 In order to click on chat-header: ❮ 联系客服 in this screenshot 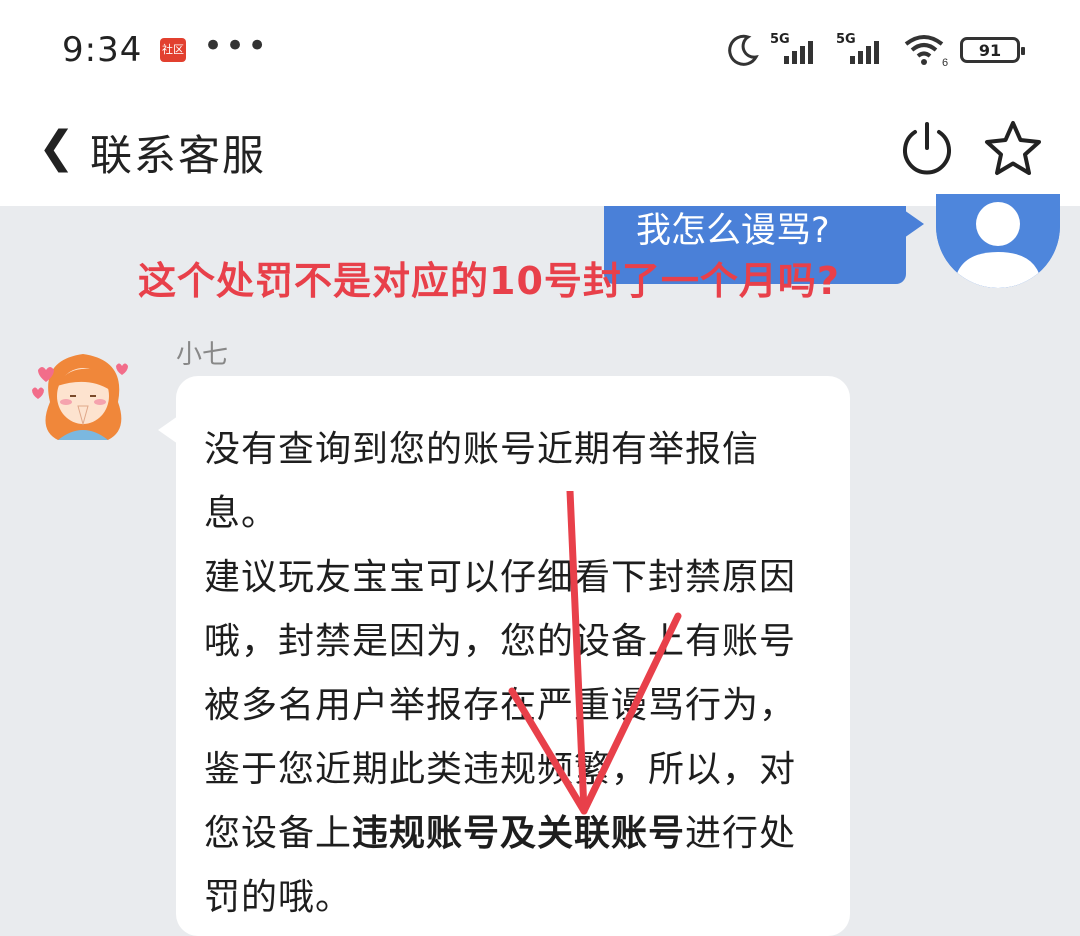, I will do `click(540, 153)`.